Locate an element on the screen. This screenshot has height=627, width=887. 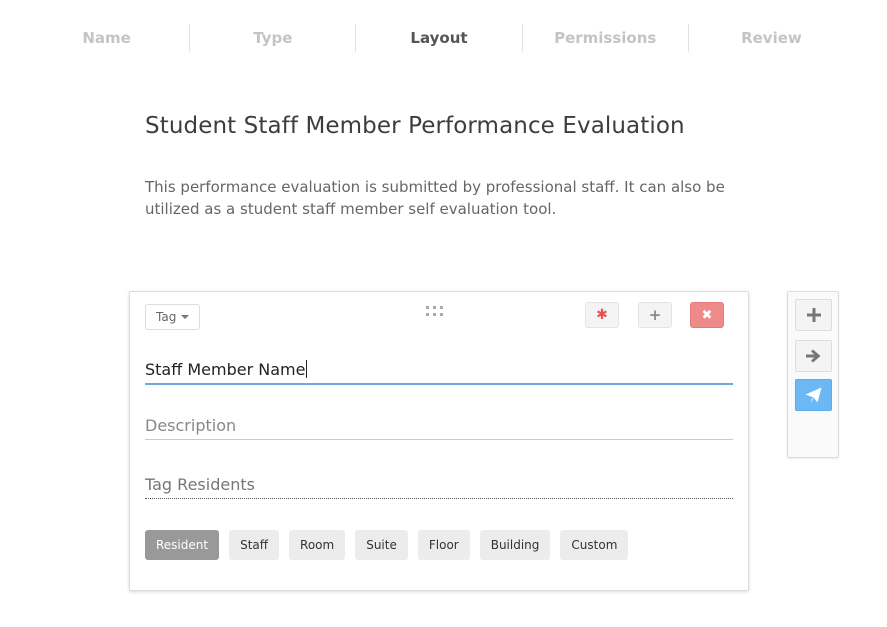
tag-option-resident: Resident is located at coordinates (182, 545).